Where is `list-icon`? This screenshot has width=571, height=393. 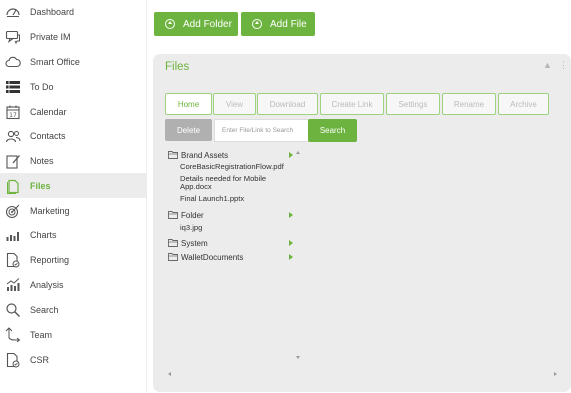 list-icon is located at coordinates (13, 87).